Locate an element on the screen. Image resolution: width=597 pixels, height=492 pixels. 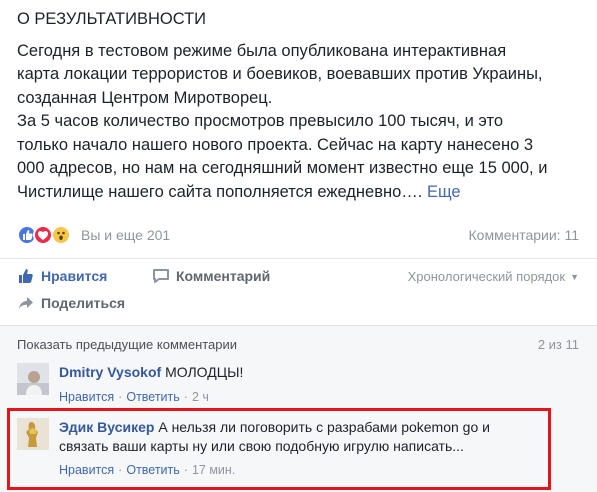
see-more-link: Еще is located at coordinates (444, 192).